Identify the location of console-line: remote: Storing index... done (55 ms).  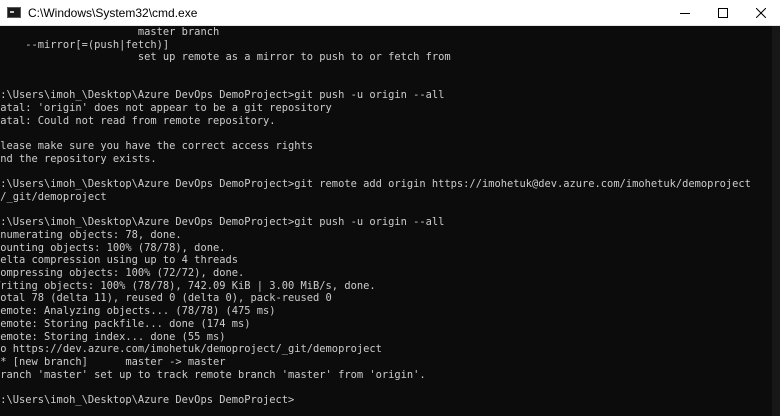
(113, 336).